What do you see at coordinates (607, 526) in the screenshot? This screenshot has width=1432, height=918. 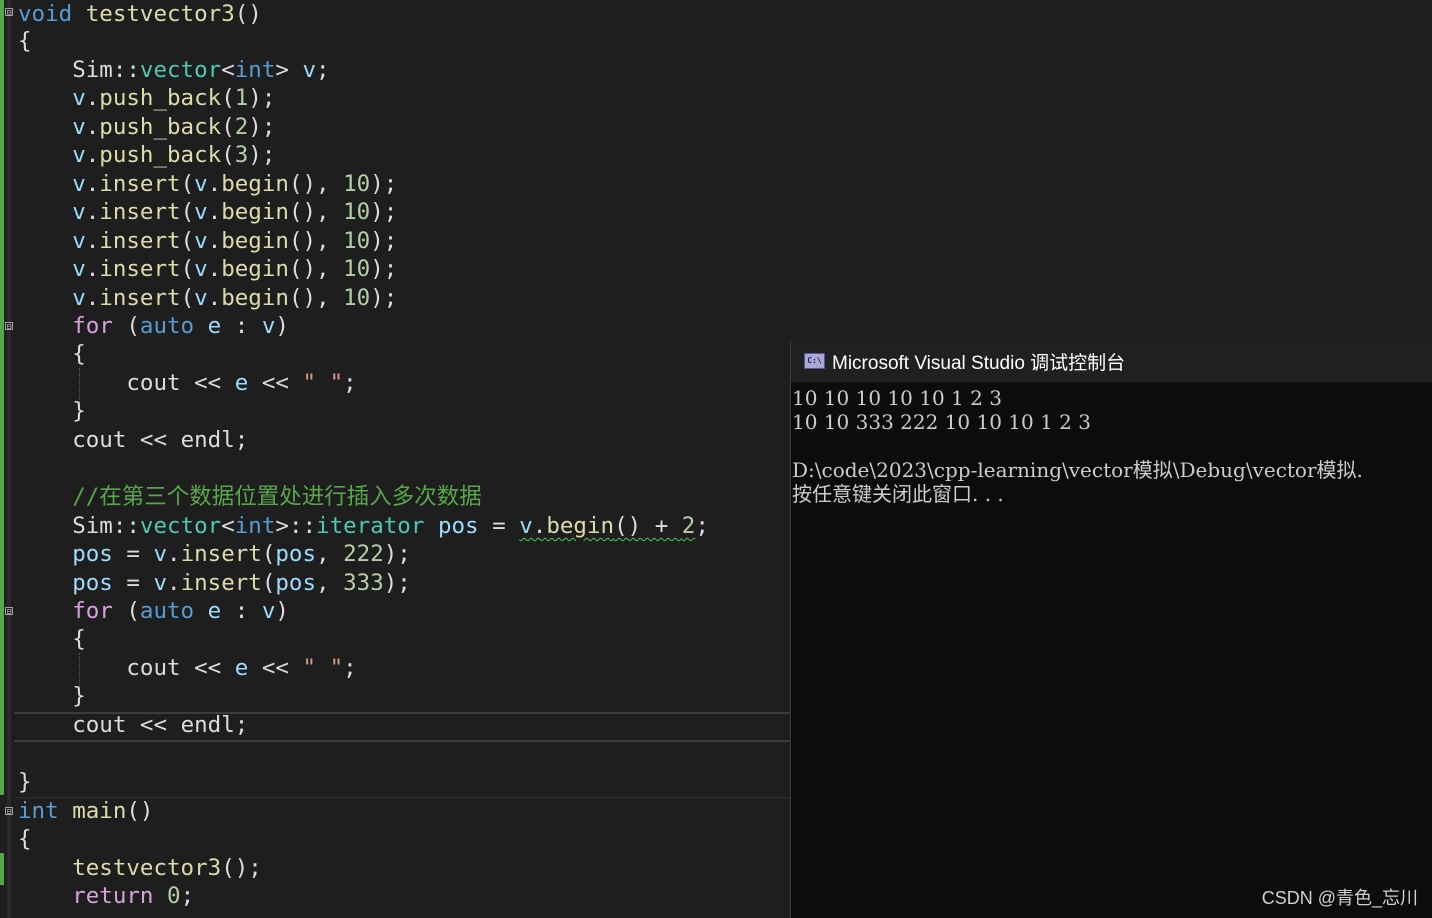 I see `warning-squiggle: v.begin() + 2` at bounding box center [607, 526].